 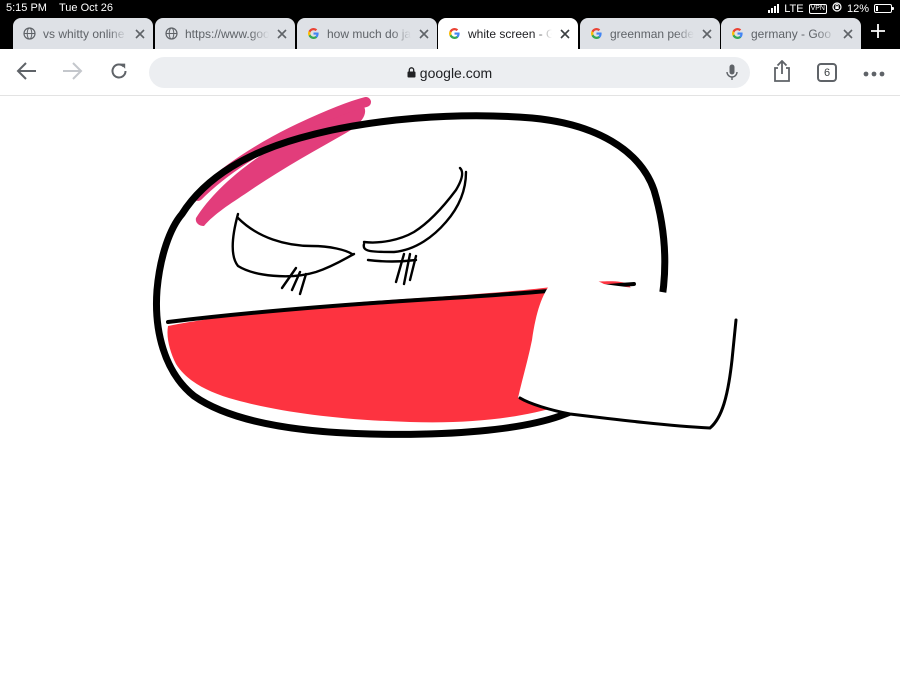 I want to click on tab-vs-whitty: vs whitty online, so click(x=83, y=33).